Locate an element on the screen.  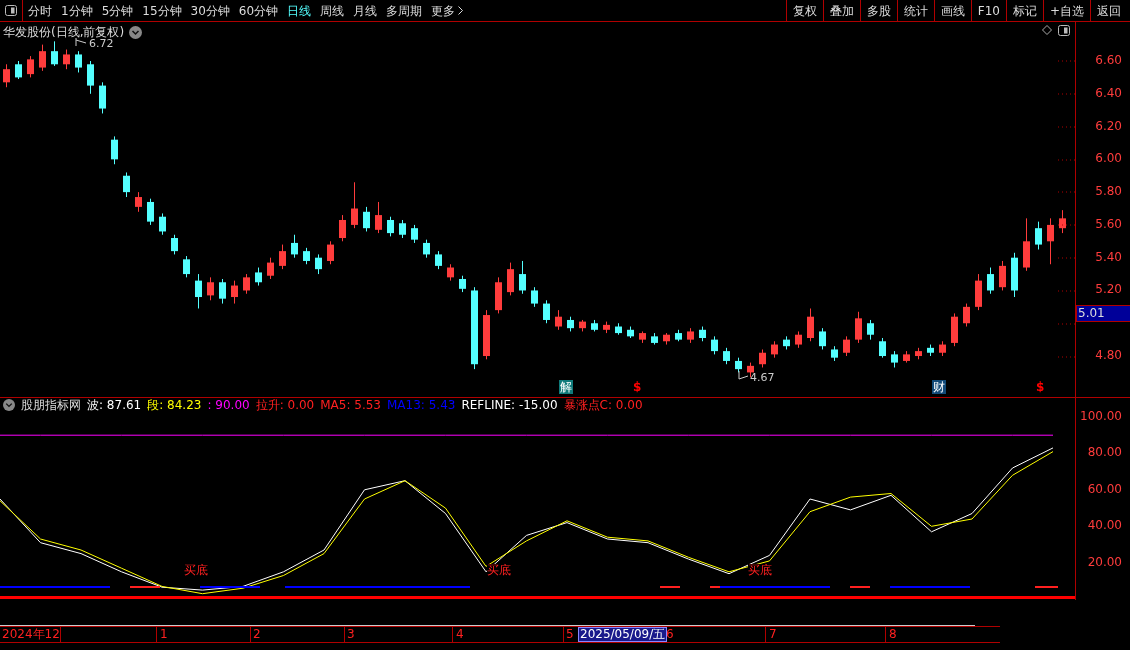
event-badge: 财 is located at coordinates (939, 387).